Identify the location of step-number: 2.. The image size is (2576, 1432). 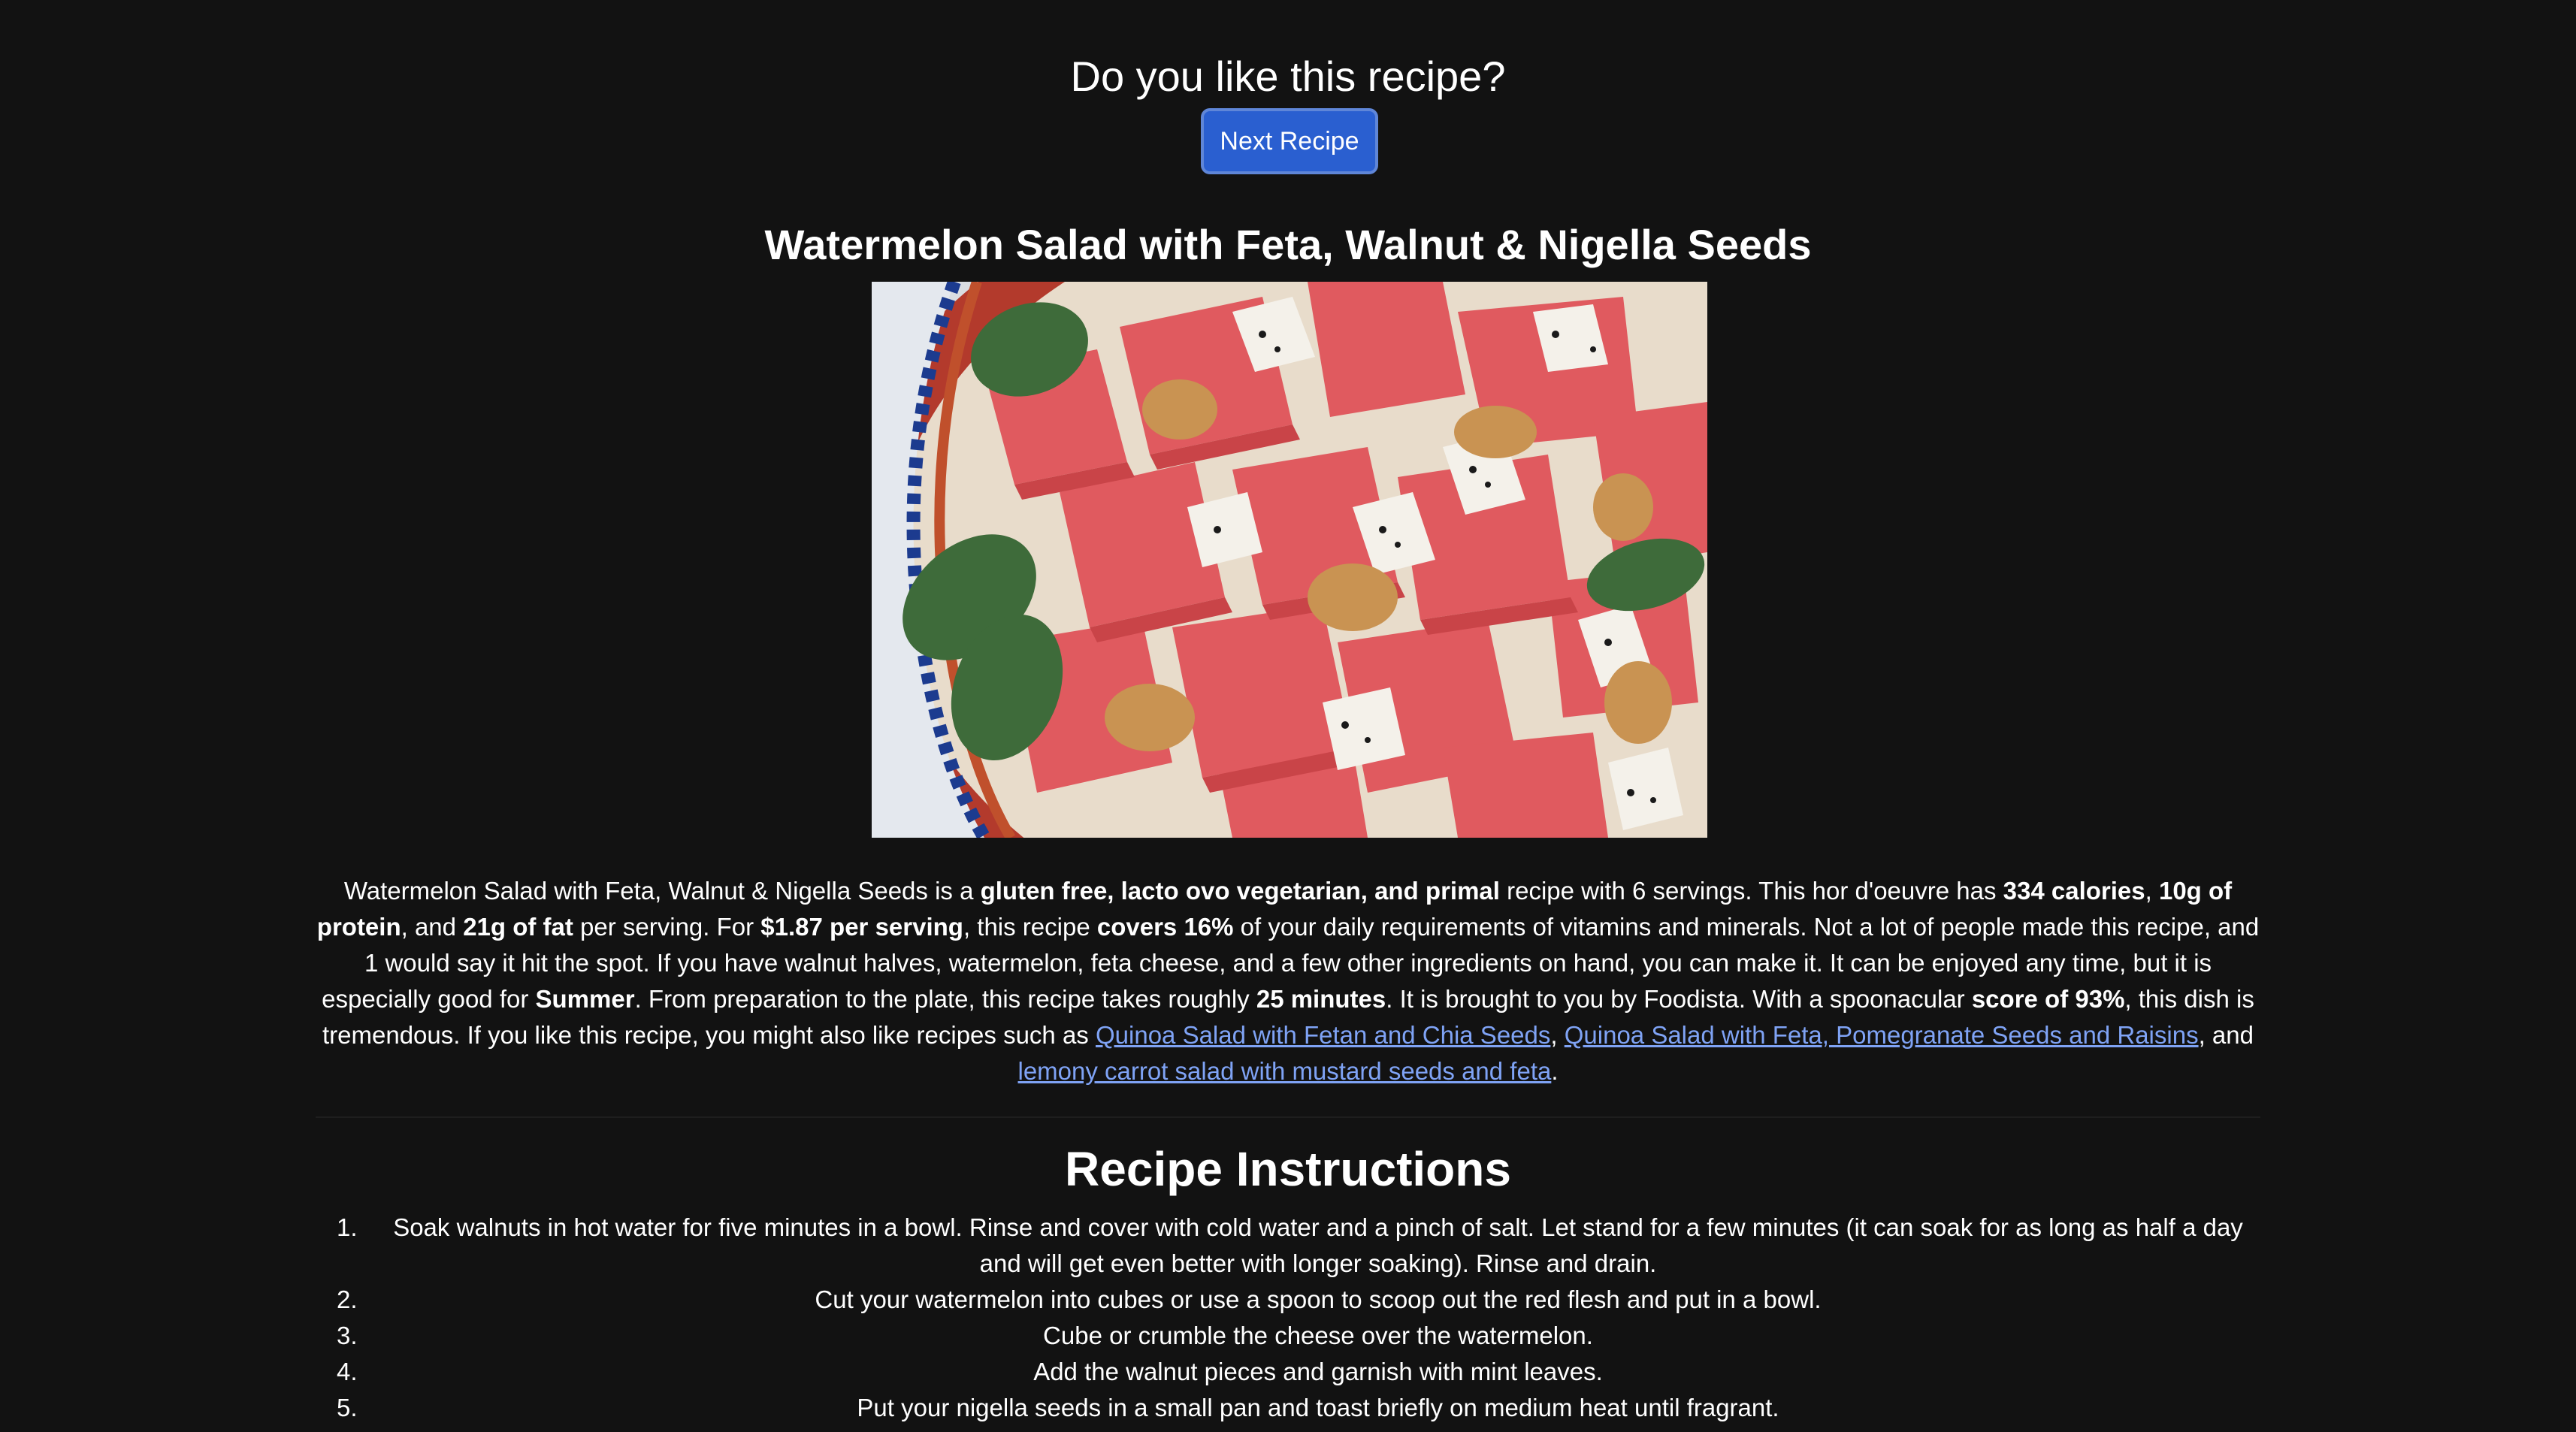
(347, 1299).